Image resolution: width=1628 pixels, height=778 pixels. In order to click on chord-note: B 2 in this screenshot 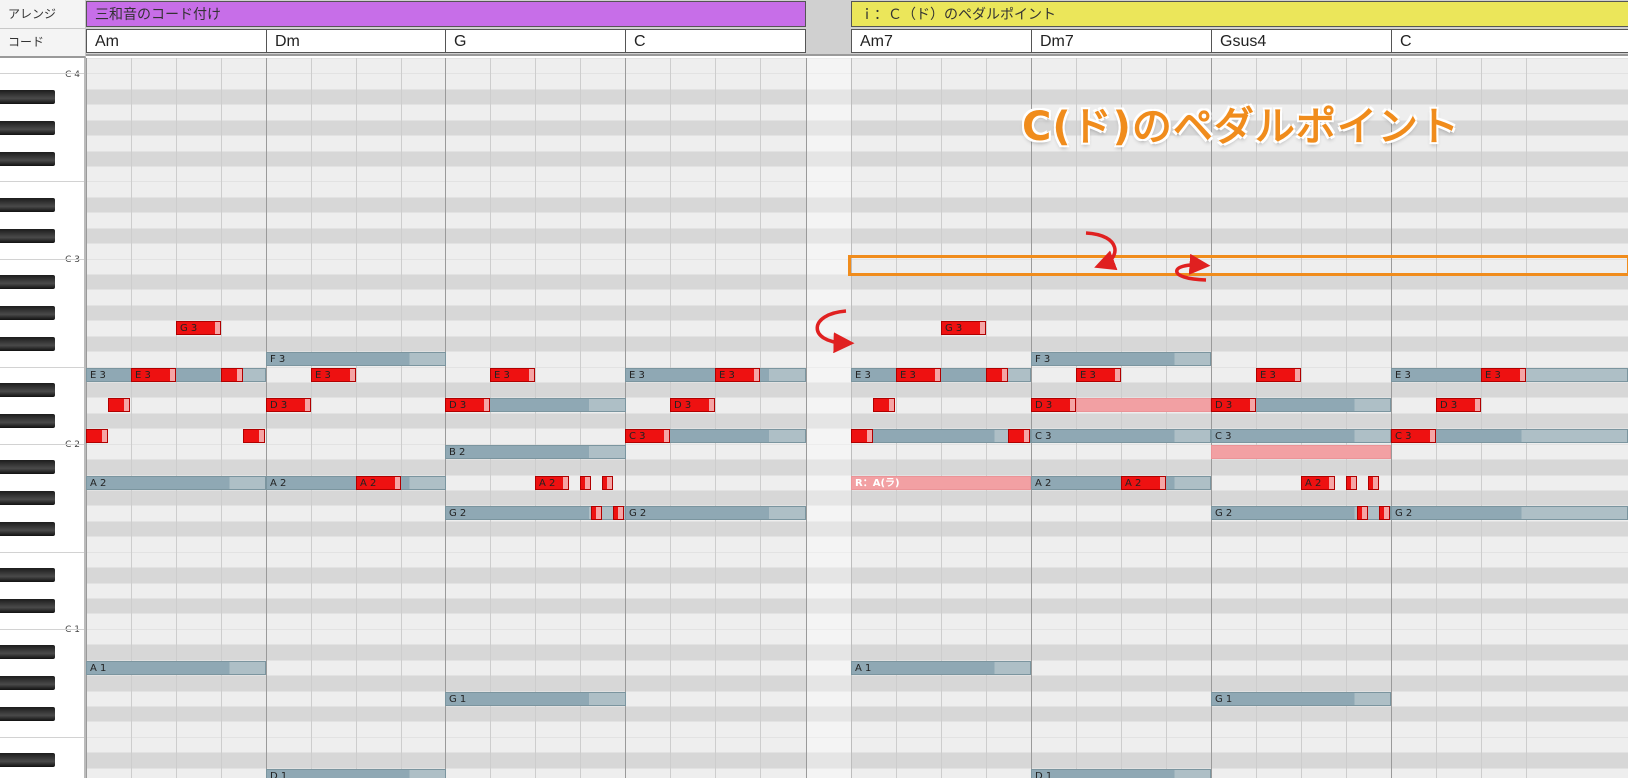, I will do `click(535, 451)`.